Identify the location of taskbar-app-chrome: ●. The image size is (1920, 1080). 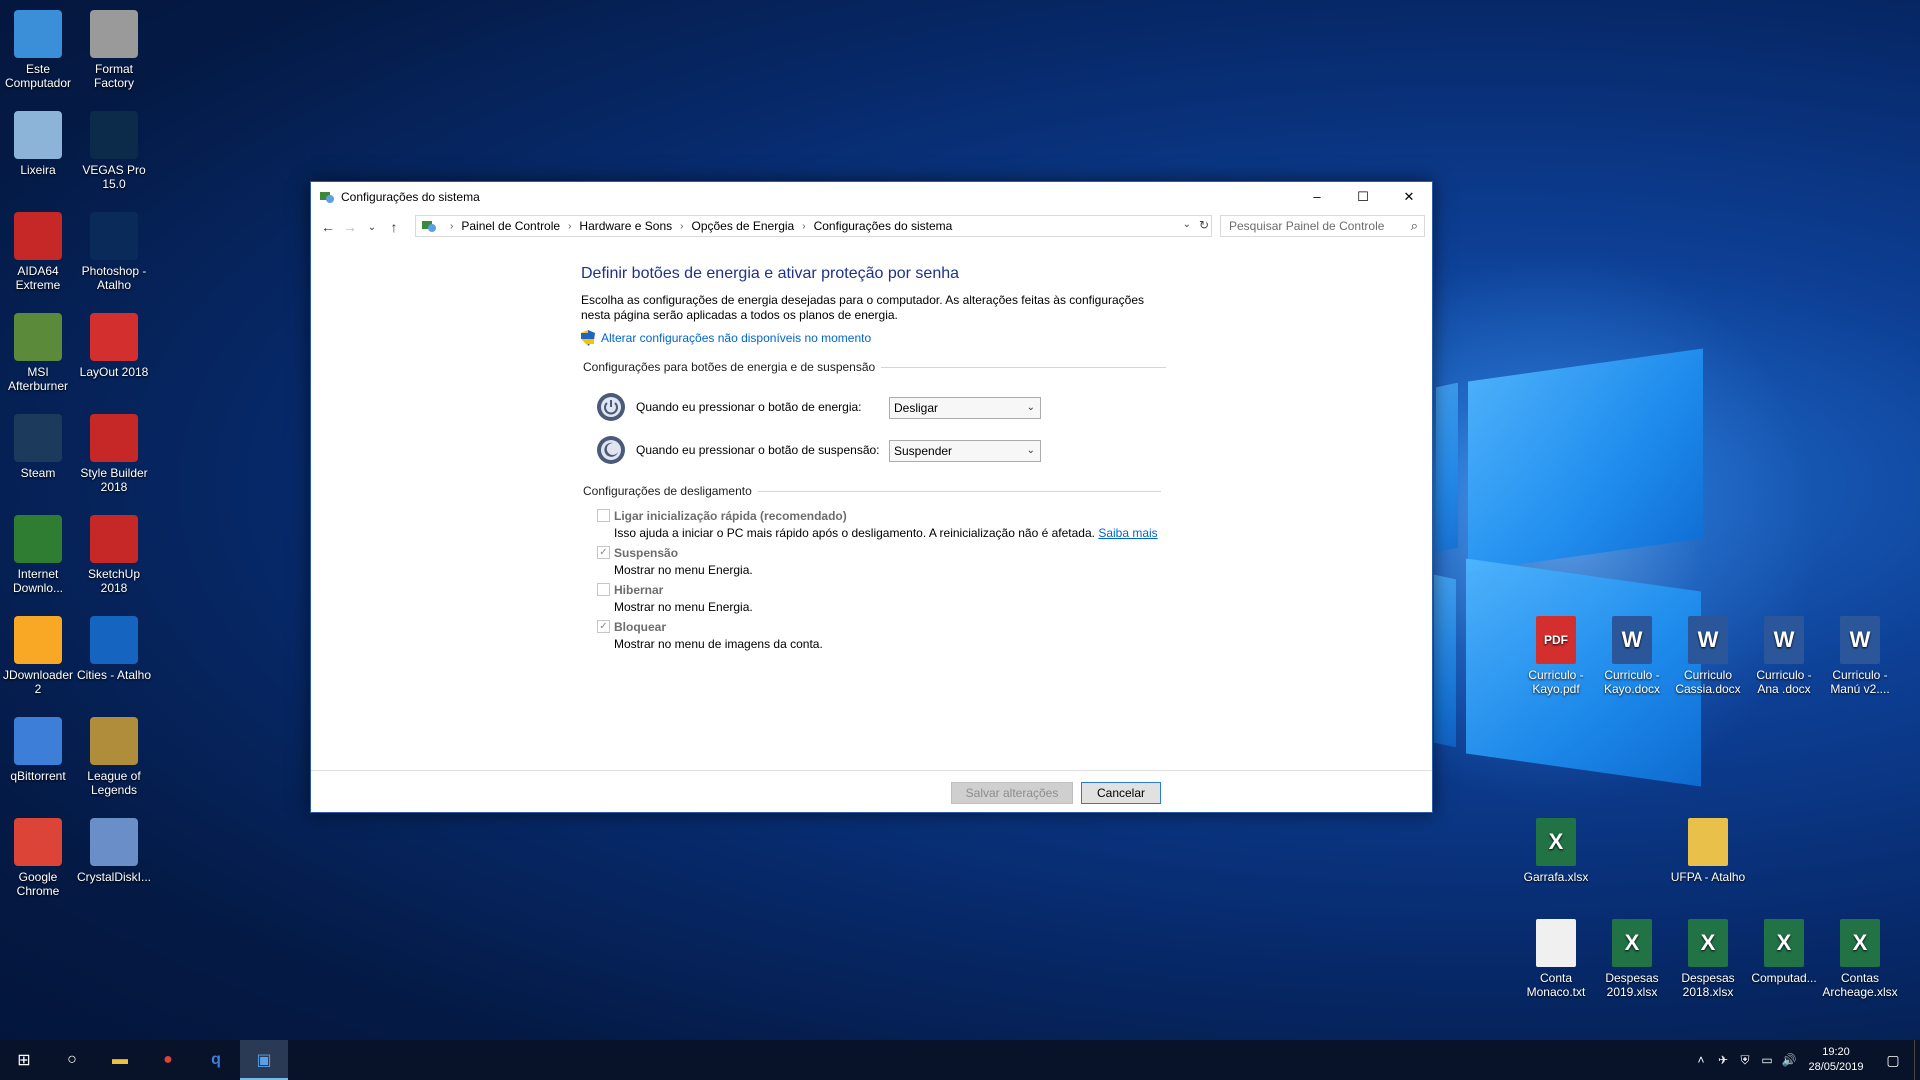
(168, 1060).